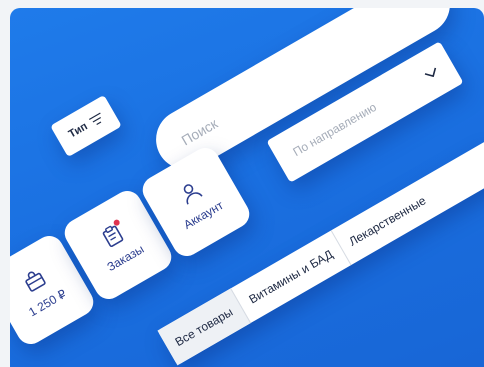 The height and width of the screenshot is (367, 484). Describe the element at coordinates (430, 72) in the screenshot. I see `chevron-down-icon` at that location.